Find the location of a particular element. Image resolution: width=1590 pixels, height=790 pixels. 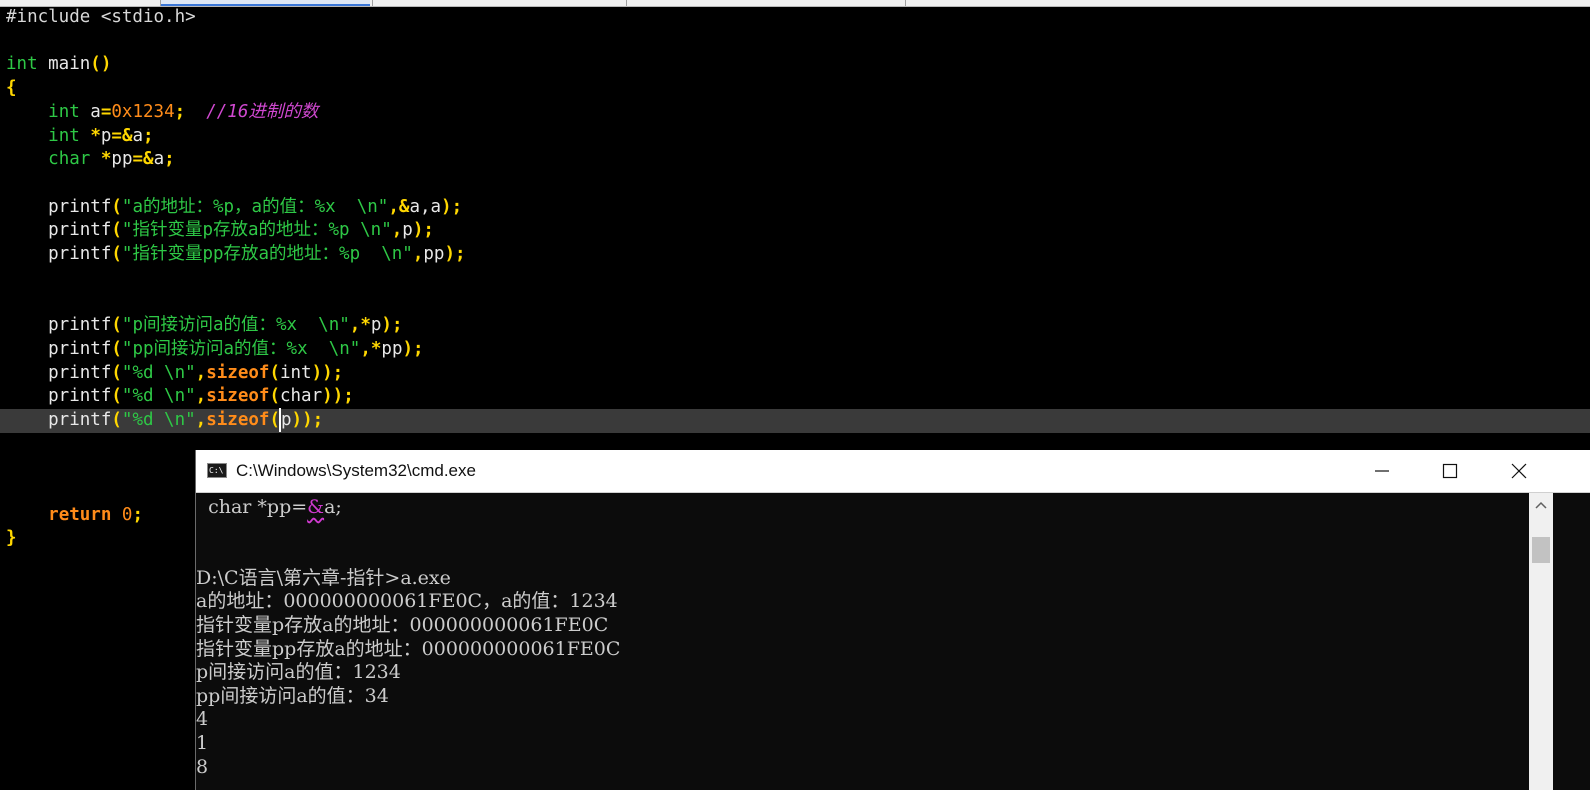

code-line: char *pp=&a; is located at coordinates (90, 159).